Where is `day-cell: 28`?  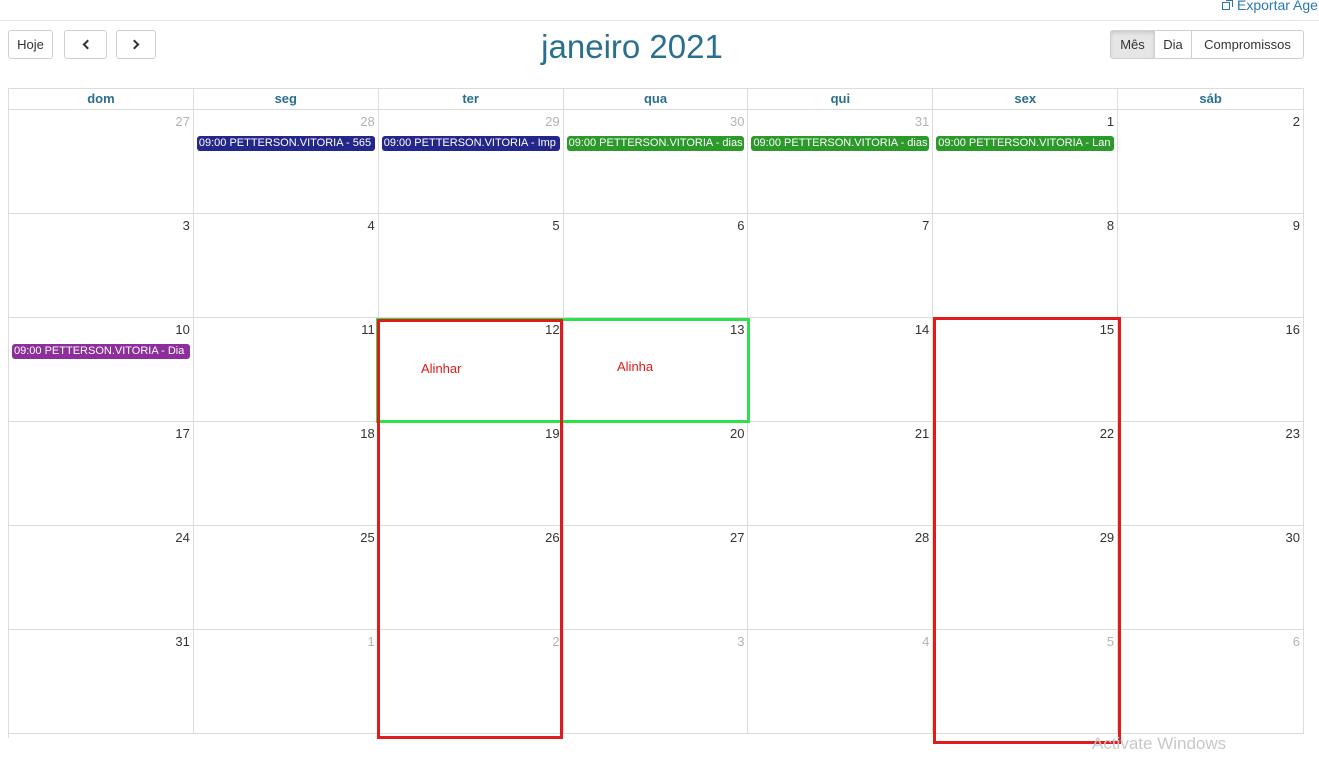
day-cell: 28 is located at coordinates (841, 578).